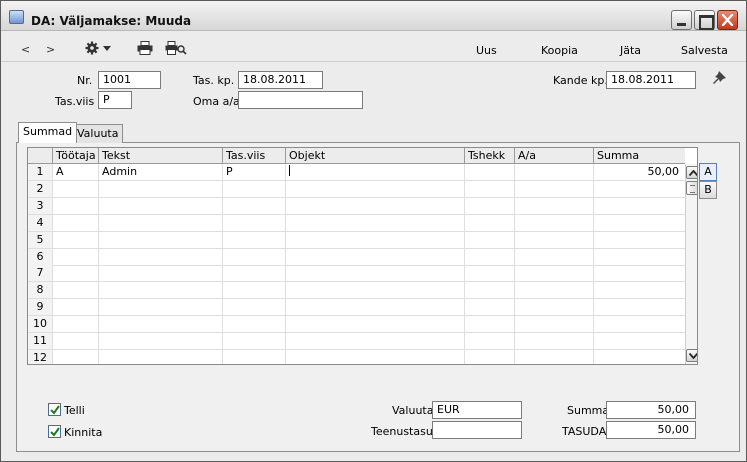 This screenshot has height=462, width=747. What do you see at coordinates (691, 188) in the screenshot?
I see `scroll-thumb` at bounding box center [691, 188].